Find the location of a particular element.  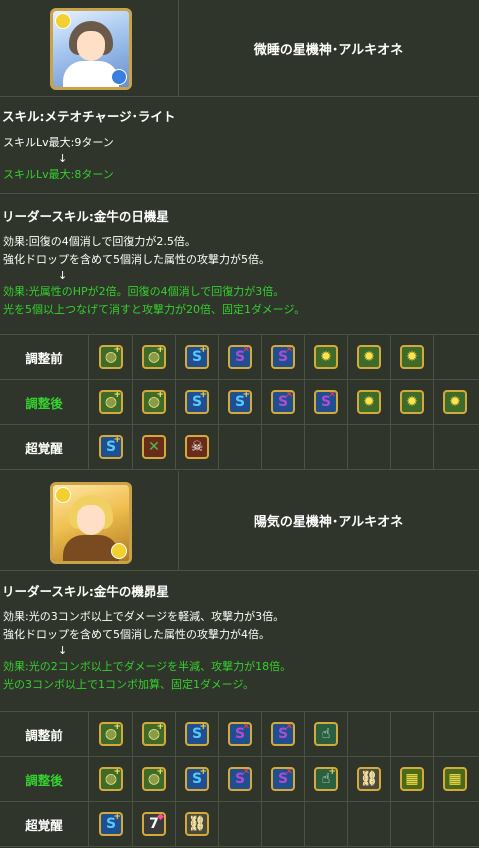

character-portrait-gold-icon is located at coordinates (91, 523).